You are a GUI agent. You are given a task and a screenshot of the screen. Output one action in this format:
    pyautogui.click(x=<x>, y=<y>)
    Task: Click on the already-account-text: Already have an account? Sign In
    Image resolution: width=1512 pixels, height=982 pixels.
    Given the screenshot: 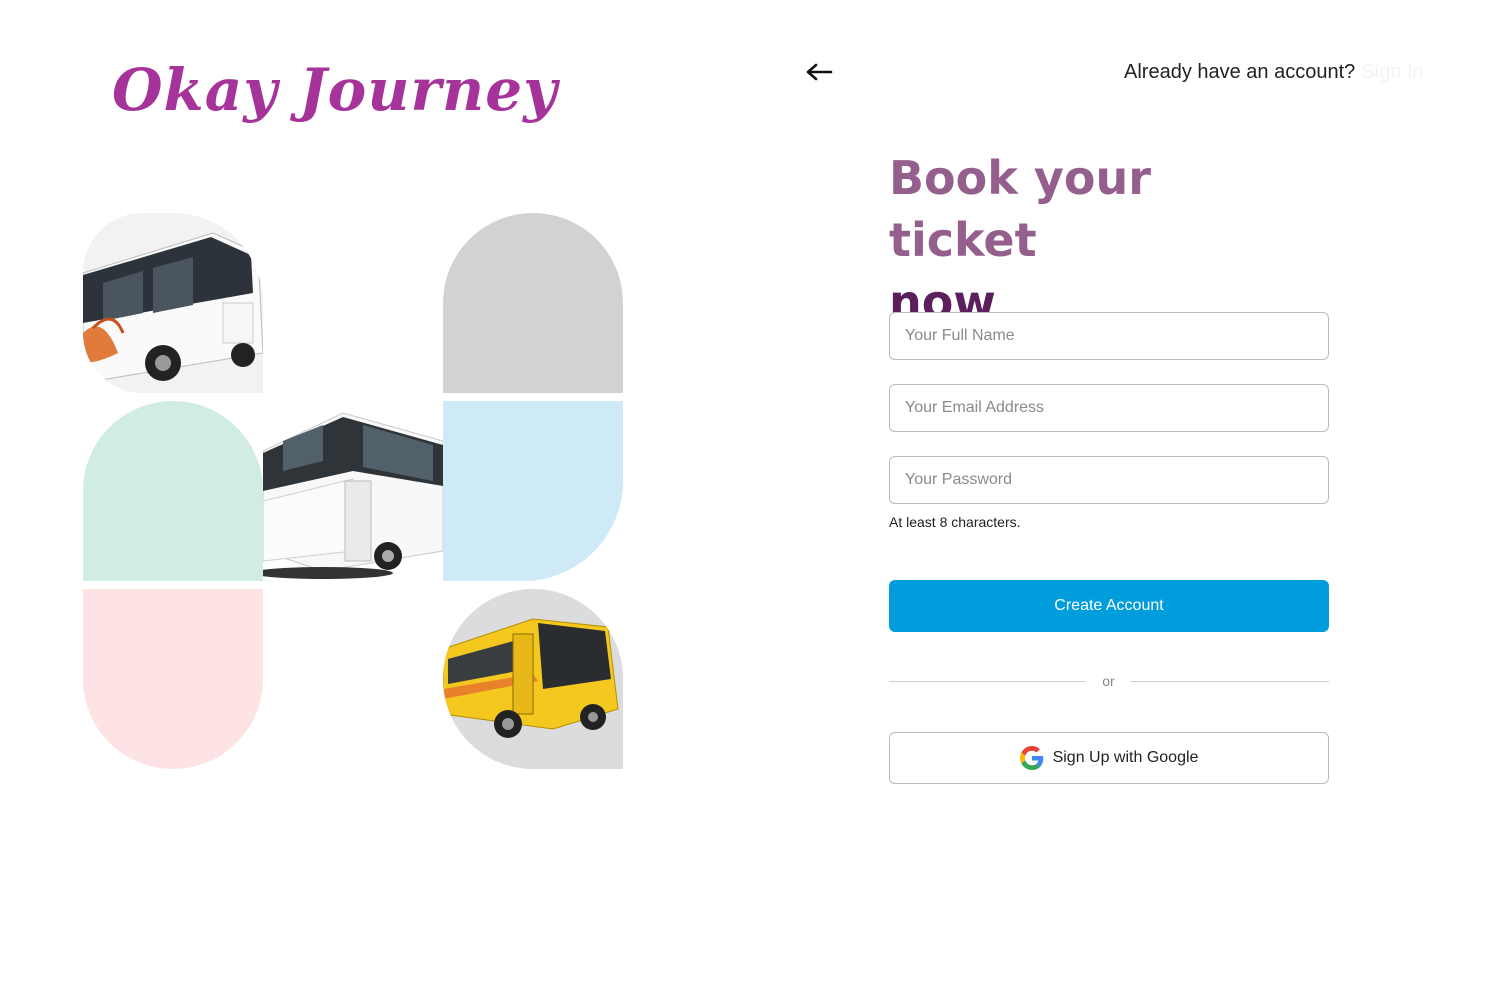 What is the action you would take?
    pyautogui.click(x=1274, y=72)
    